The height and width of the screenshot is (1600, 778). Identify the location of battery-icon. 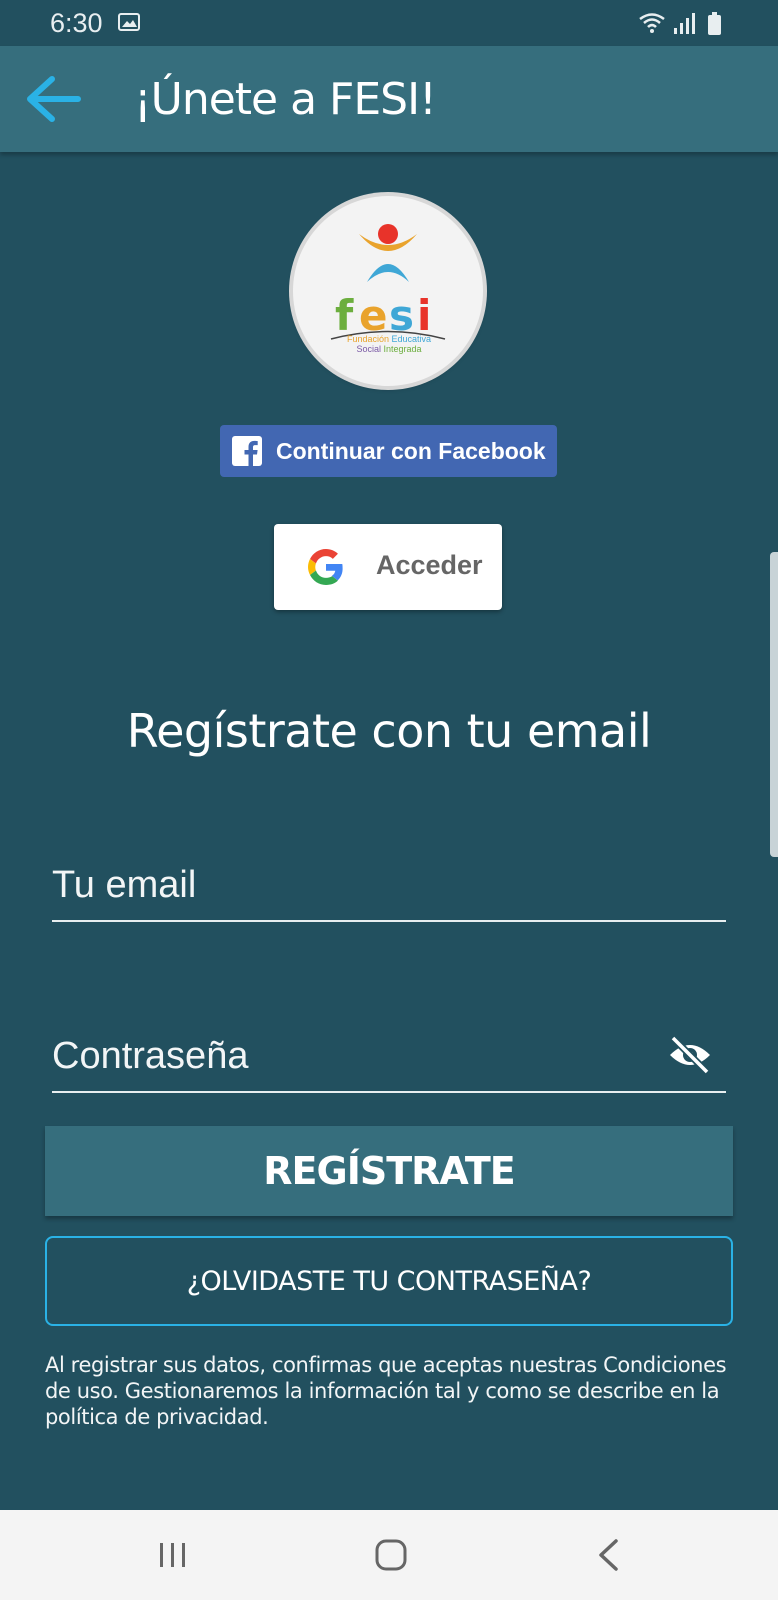
(714, 23).